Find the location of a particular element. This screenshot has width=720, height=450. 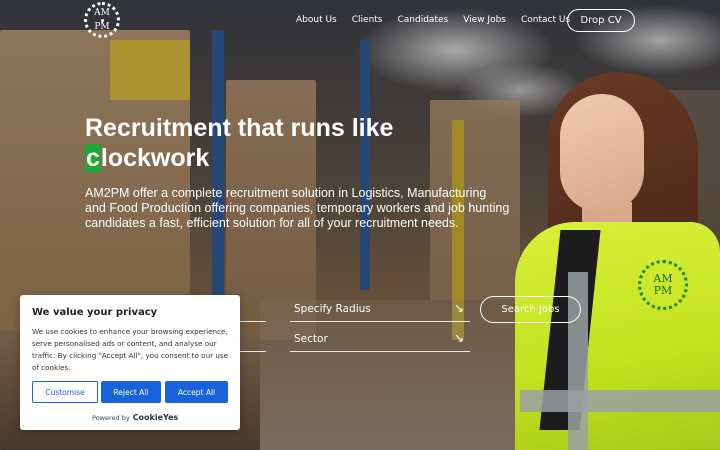

nav-clients: Clients is located at coordinates (367, 20).